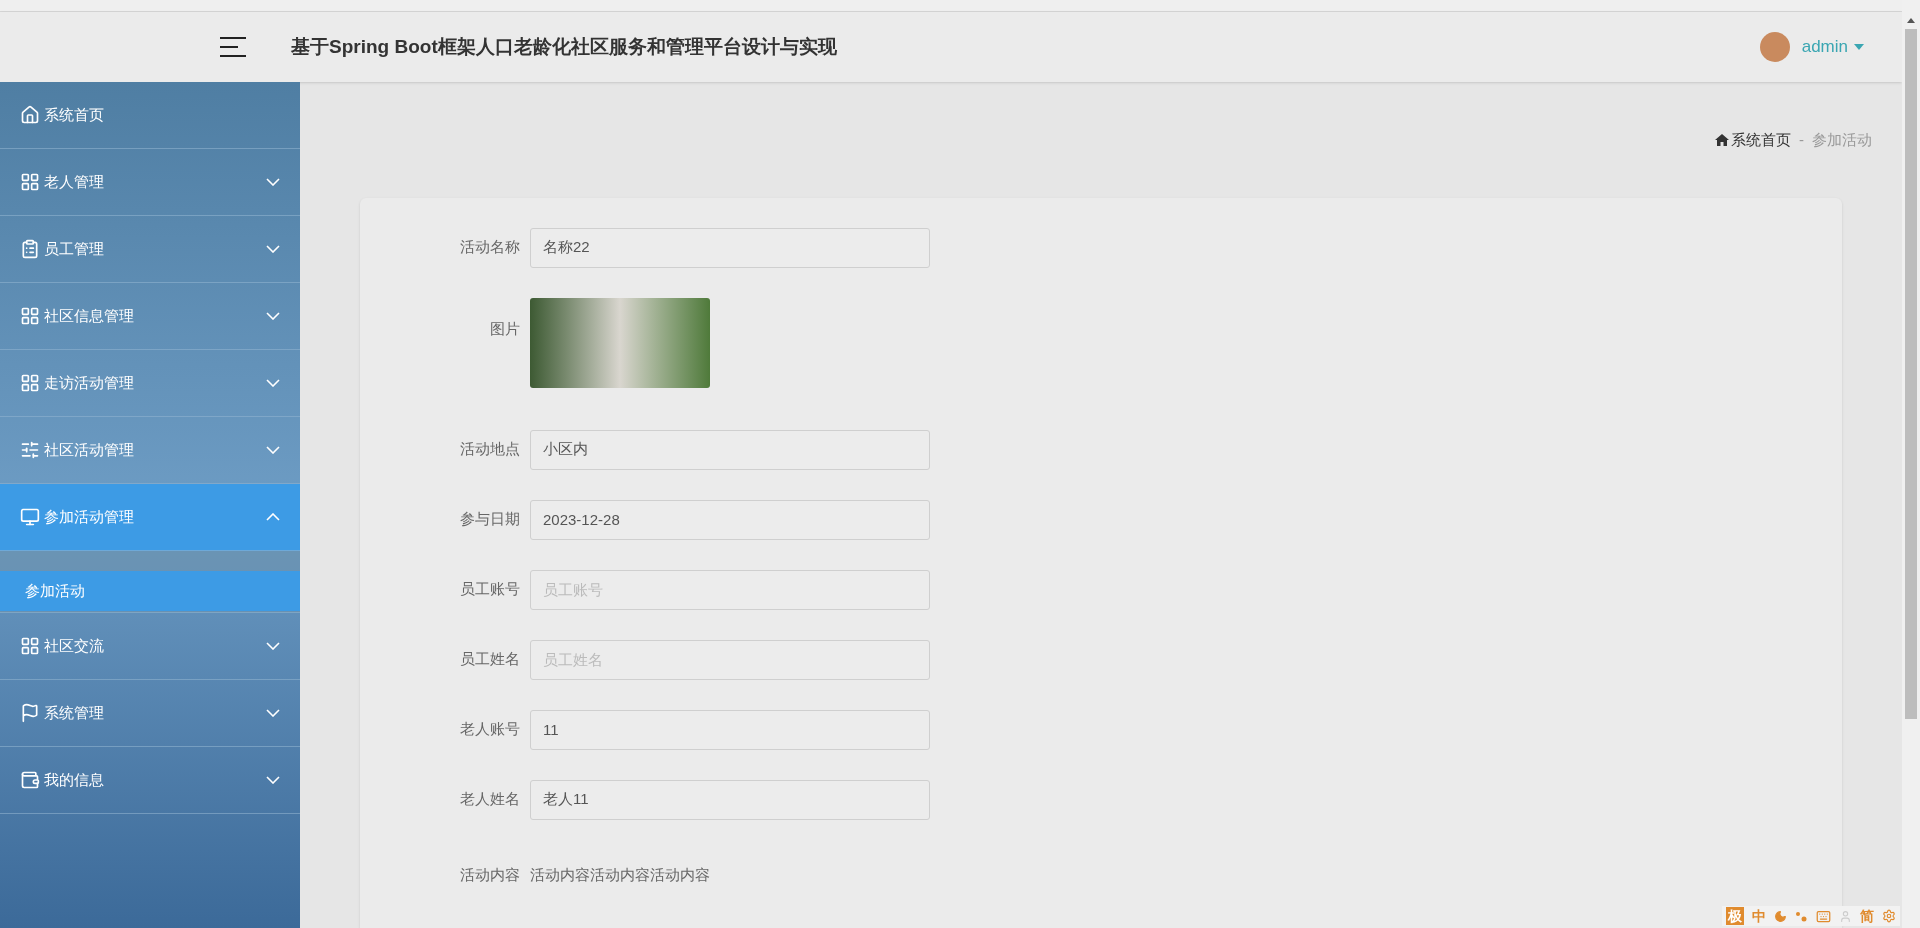 This screenshot has height=928, width=1920. What do you see at coordinates (150, 780) in the screenshot?
I see `sidebar-item: 我的信息` at bounding box center [150, 780].